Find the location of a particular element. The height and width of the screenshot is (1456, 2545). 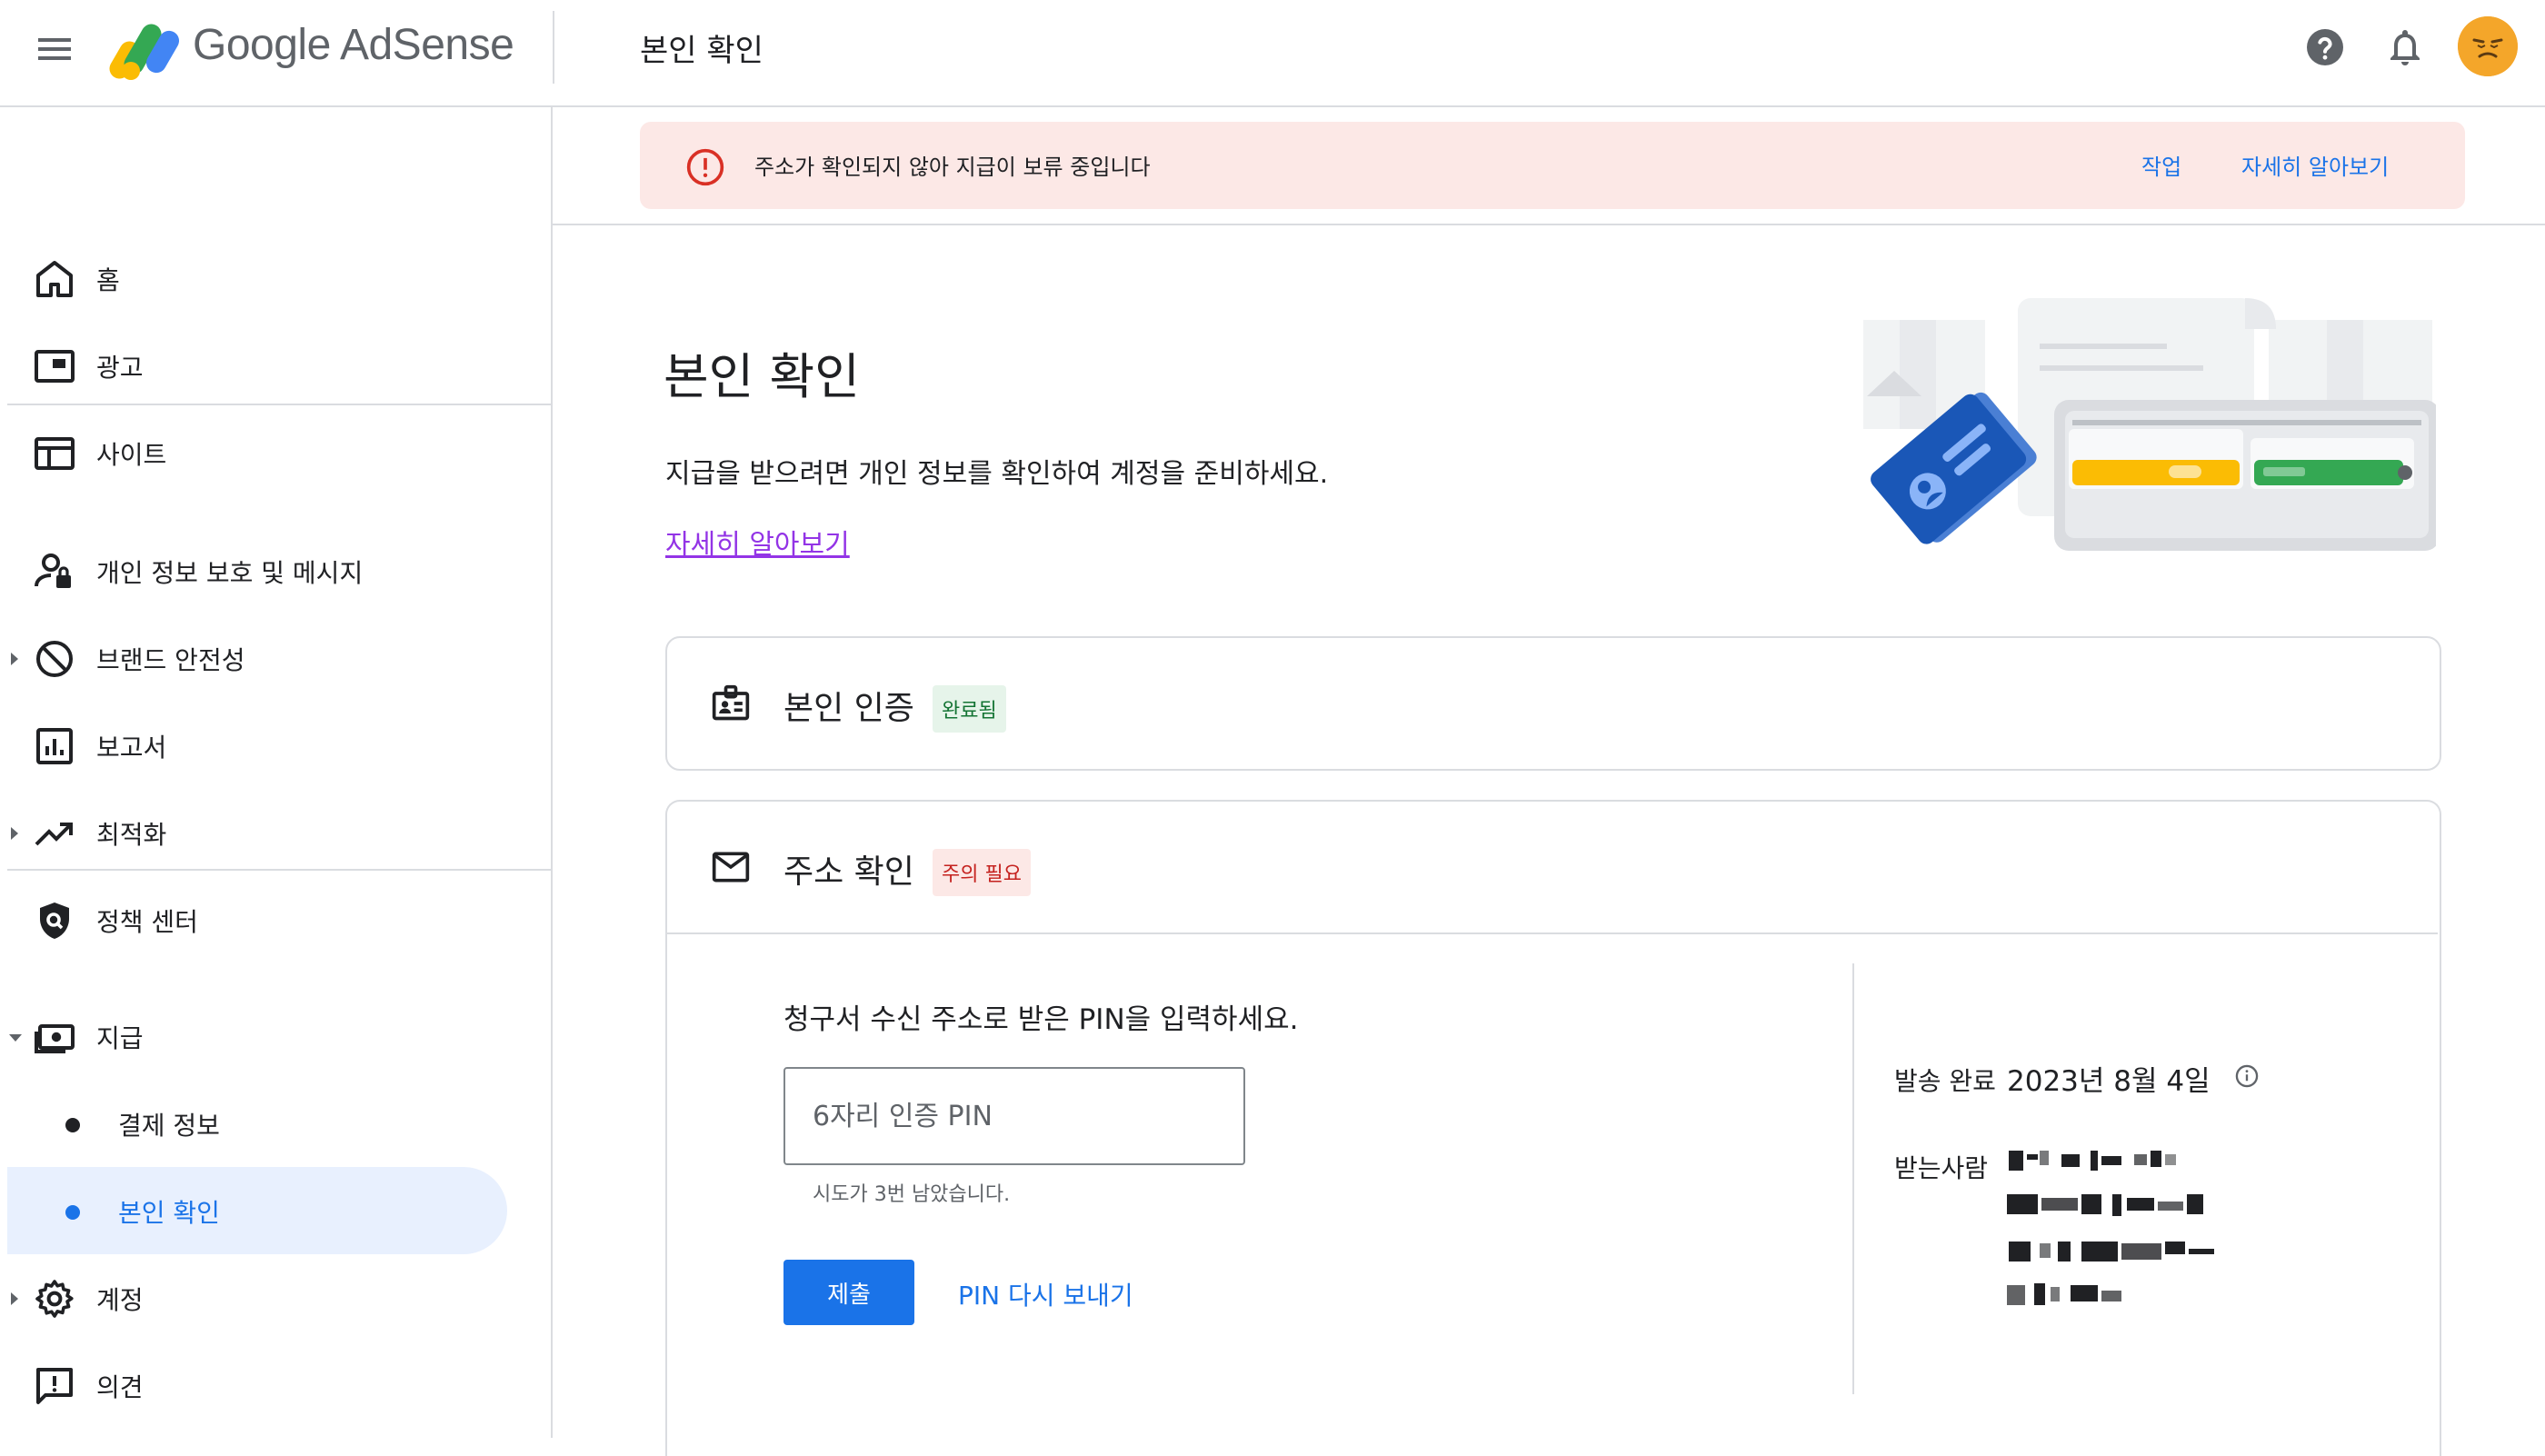

sidebar-item-brand-safety: 브랜드 안전성 is located at coordinates (254, 659).